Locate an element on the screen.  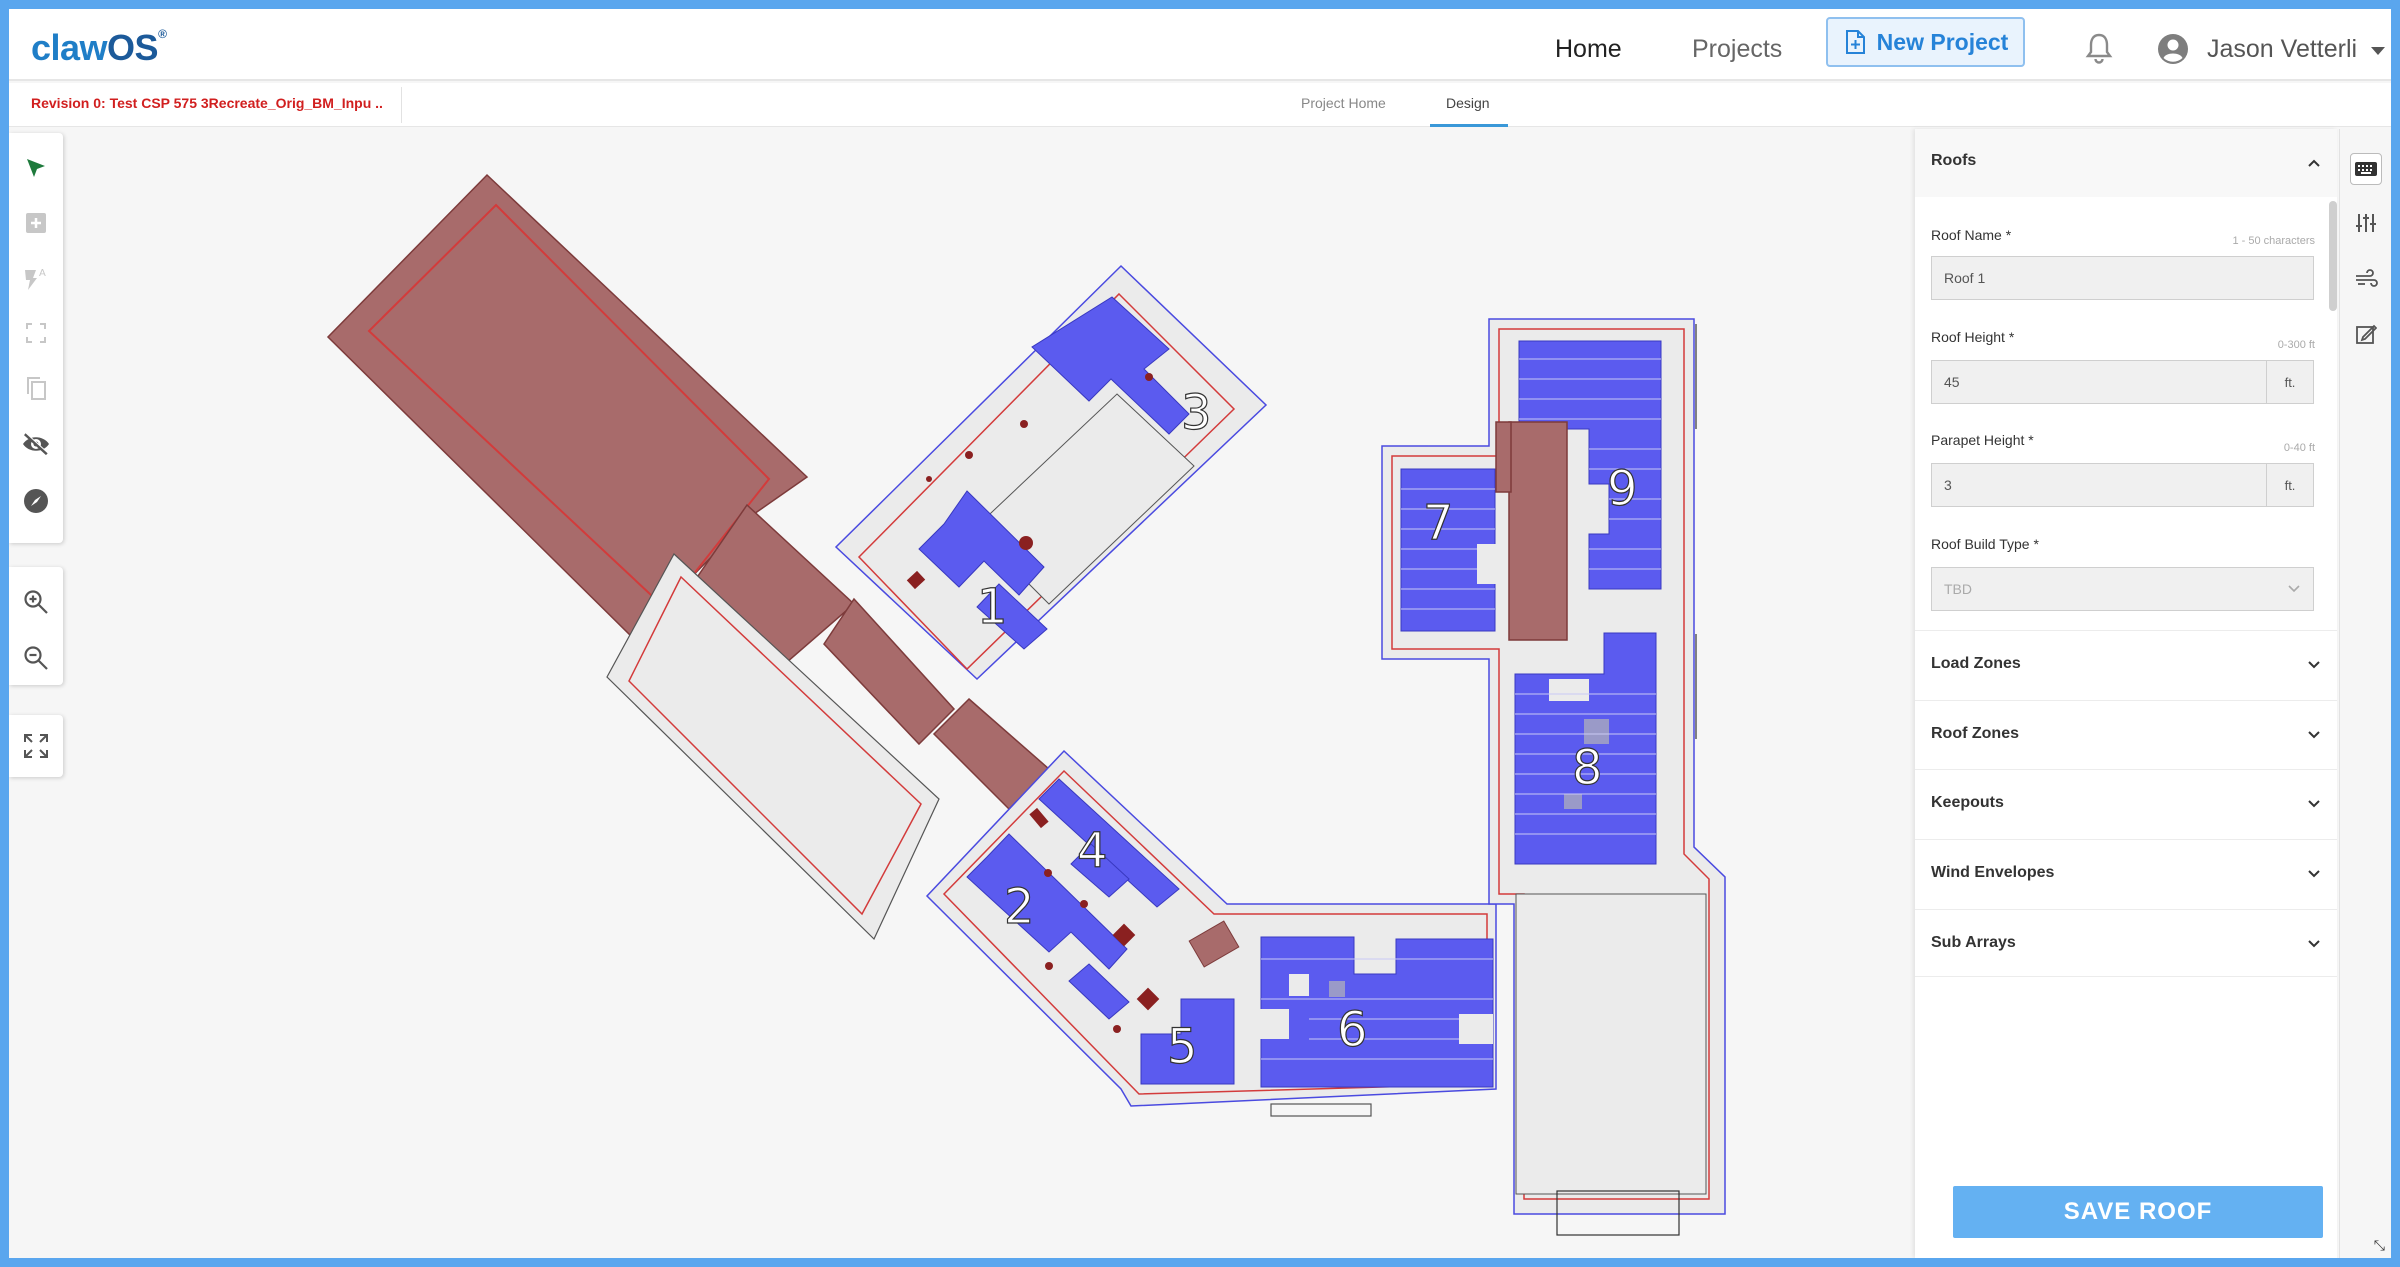
tab-project-home: Project Home is located at coordinates (1343, 103).